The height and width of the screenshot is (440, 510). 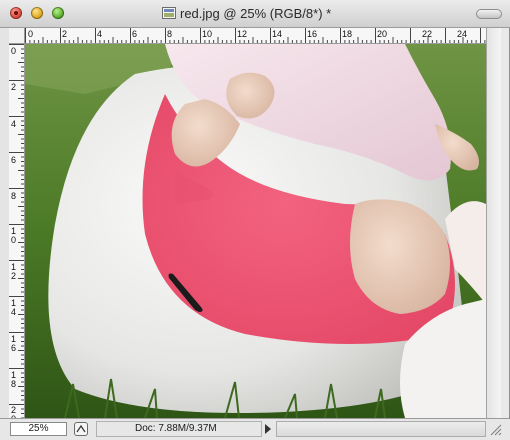 I want to click on ruler-label-digit: 8, so click(x=14, y=384).